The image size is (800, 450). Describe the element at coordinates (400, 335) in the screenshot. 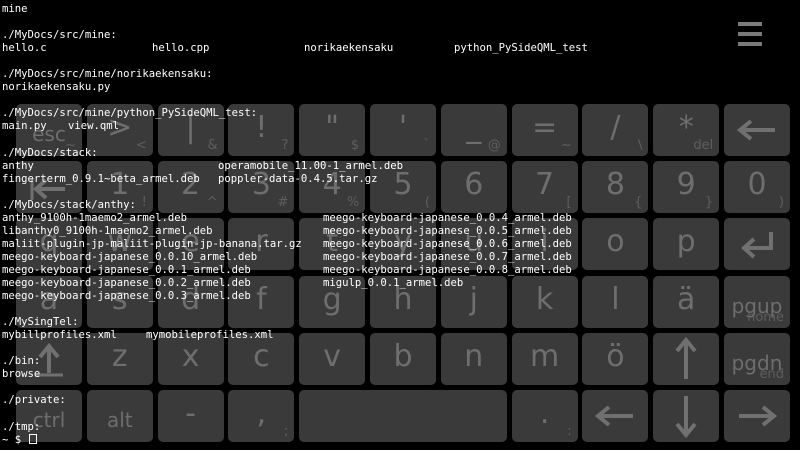

I see `terminal-line: mybillprofiles.xml mymobileprofiles.xml` at that location.